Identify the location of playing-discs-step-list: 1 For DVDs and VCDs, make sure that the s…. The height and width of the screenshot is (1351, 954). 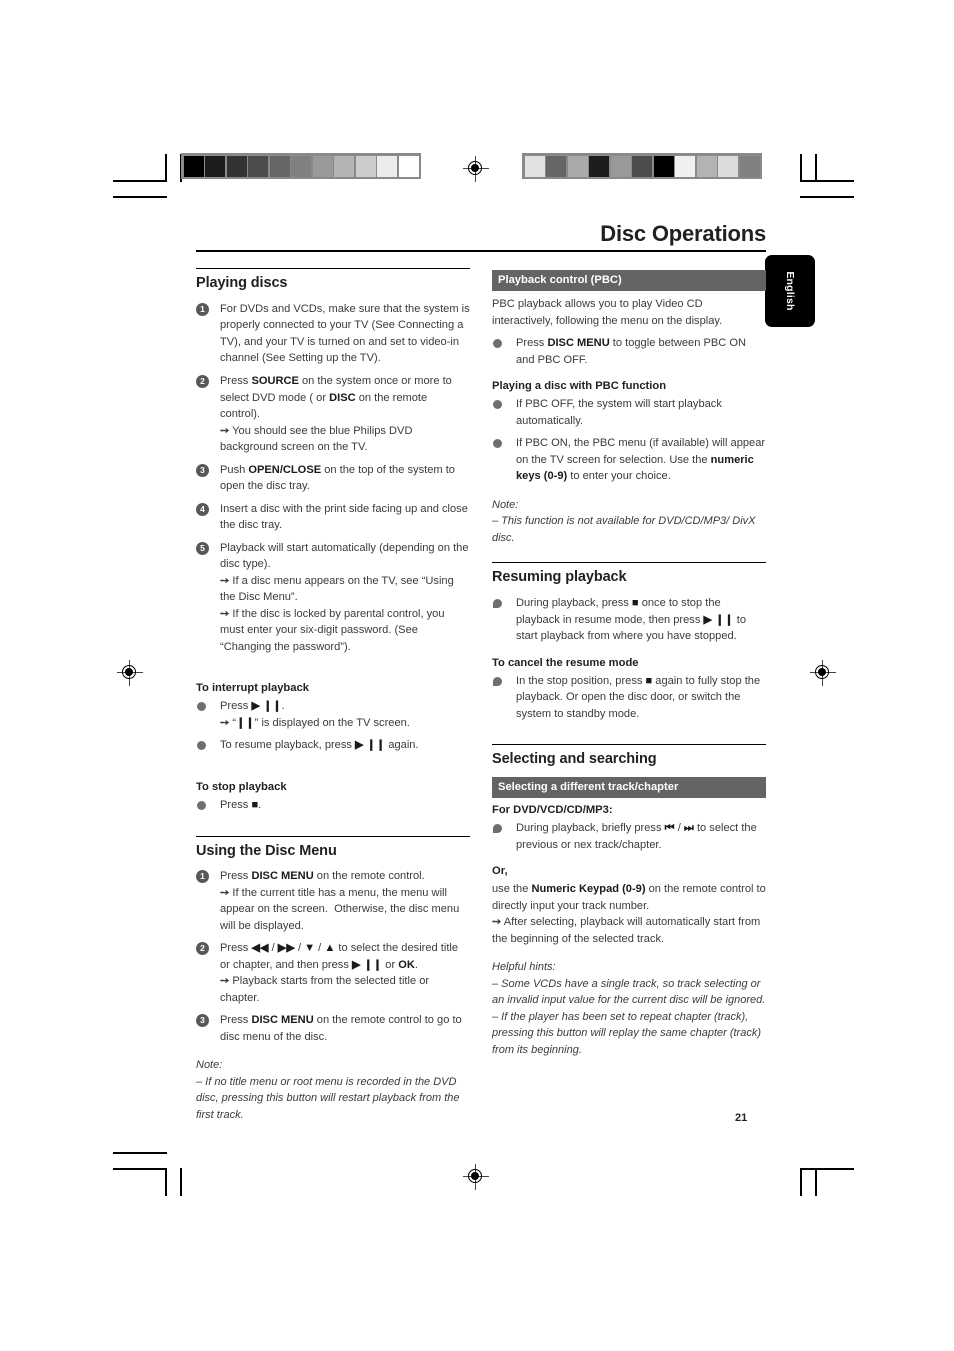
(333, 478).